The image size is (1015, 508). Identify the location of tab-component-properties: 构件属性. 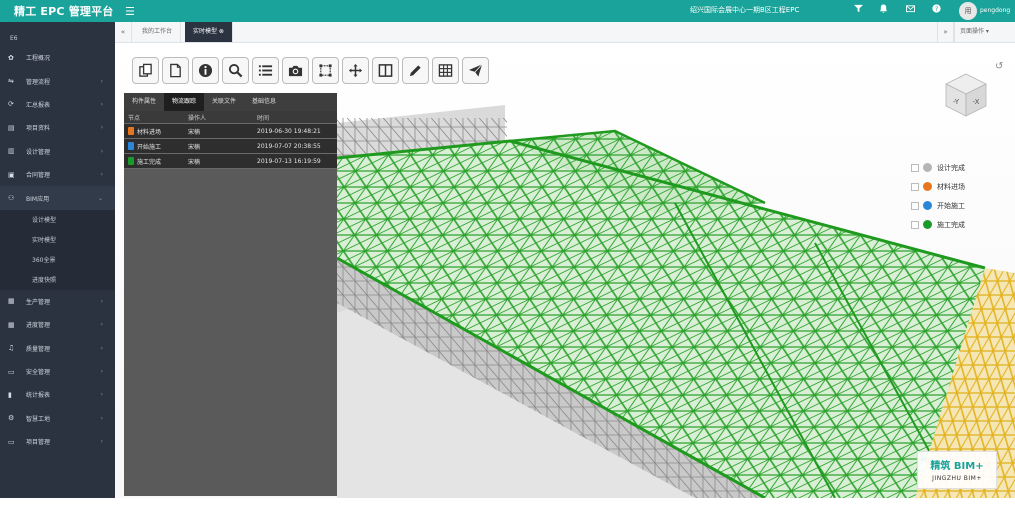
(144, 102).